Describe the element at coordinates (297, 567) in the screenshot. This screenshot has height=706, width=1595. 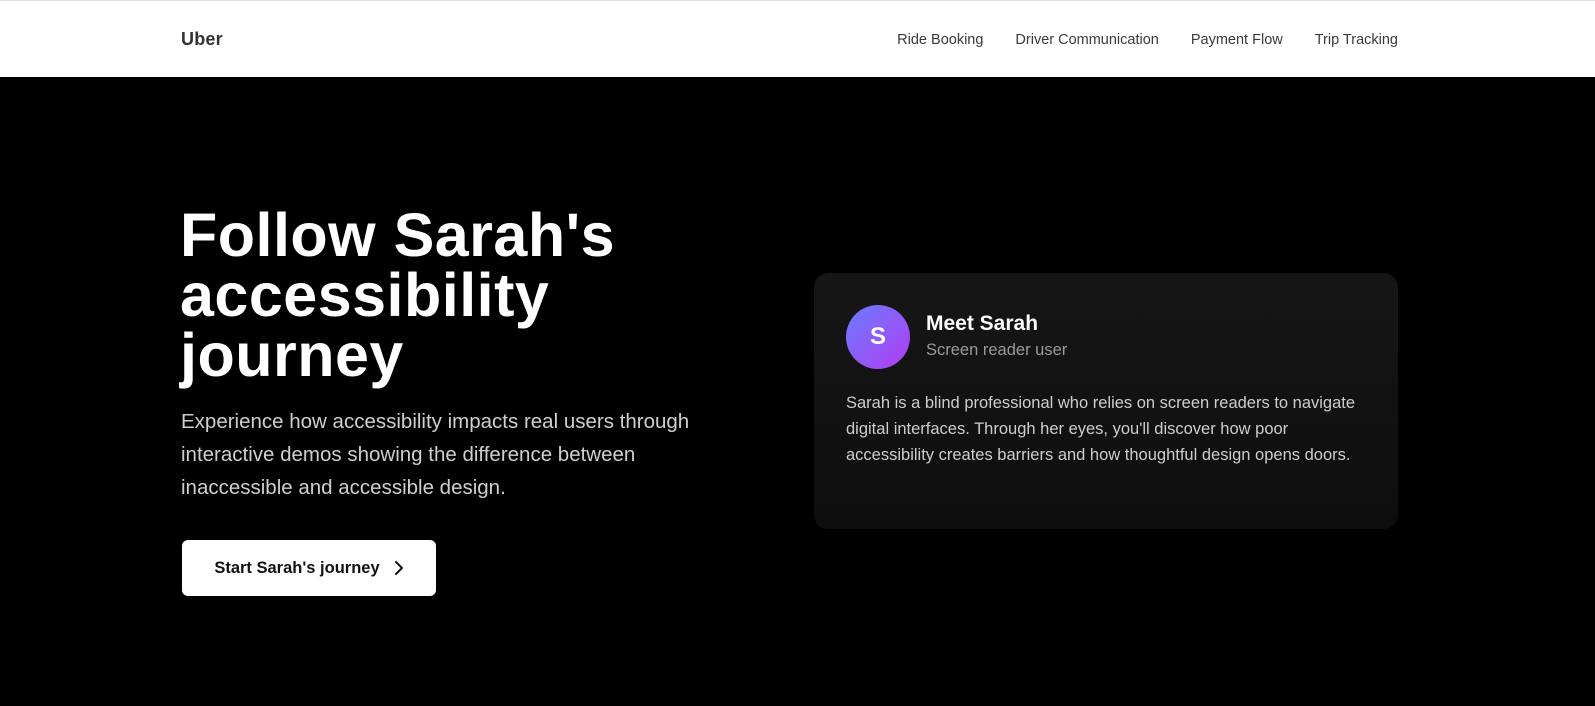
I see `start-journey-label: Start Sarah's journey` at that location.